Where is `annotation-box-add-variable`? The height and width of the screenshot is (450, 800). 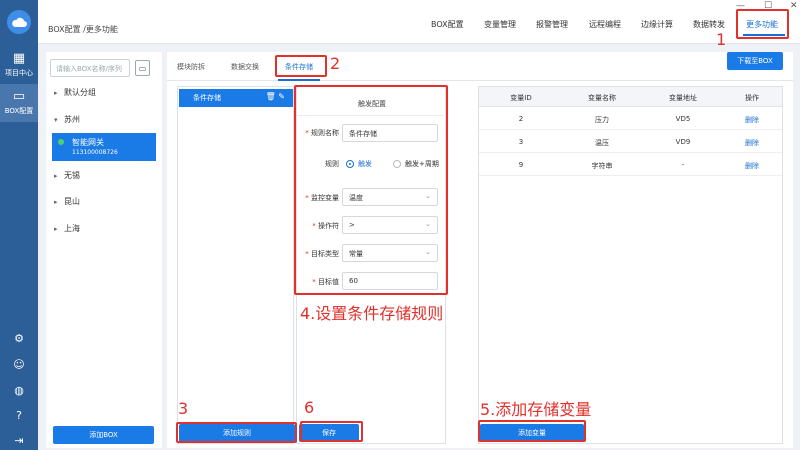
annotation-box-add-variable is located at coordinates (532, 431).